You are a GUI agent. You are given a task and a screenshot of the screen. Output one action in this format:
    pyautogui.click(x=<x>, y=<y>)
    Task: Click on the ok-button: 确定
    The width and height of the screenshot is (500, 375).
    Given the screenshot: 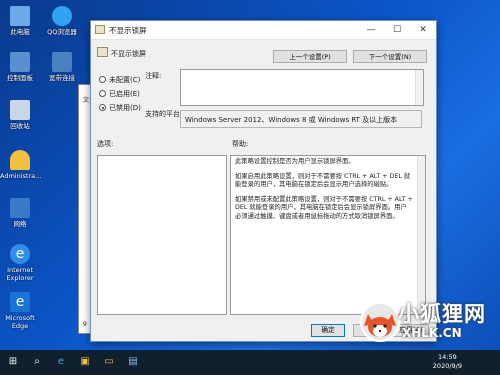 What is the action you would take?
    pyautogui.click(x=328, y=330)
    